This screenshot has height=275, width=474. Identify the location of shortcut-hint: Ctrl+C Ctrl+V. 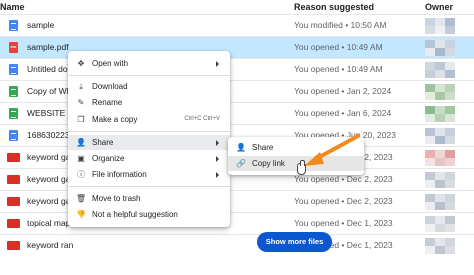
(202, 119).